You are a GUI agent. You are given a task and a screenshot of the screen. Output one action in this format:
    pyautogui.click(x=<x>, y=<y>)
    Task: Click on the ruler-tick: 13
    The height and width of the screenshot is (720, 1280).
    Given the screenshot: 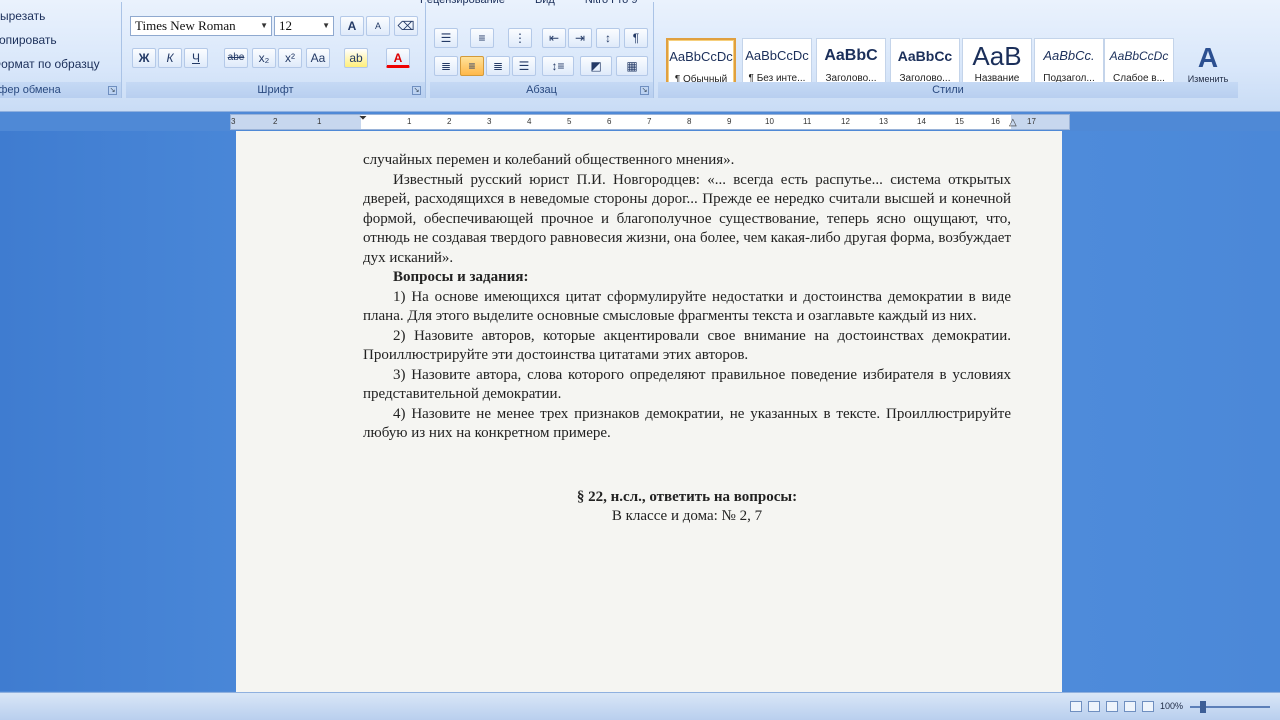 What is the action you would take?
    pyautogui.click(x=883, y=121)
    